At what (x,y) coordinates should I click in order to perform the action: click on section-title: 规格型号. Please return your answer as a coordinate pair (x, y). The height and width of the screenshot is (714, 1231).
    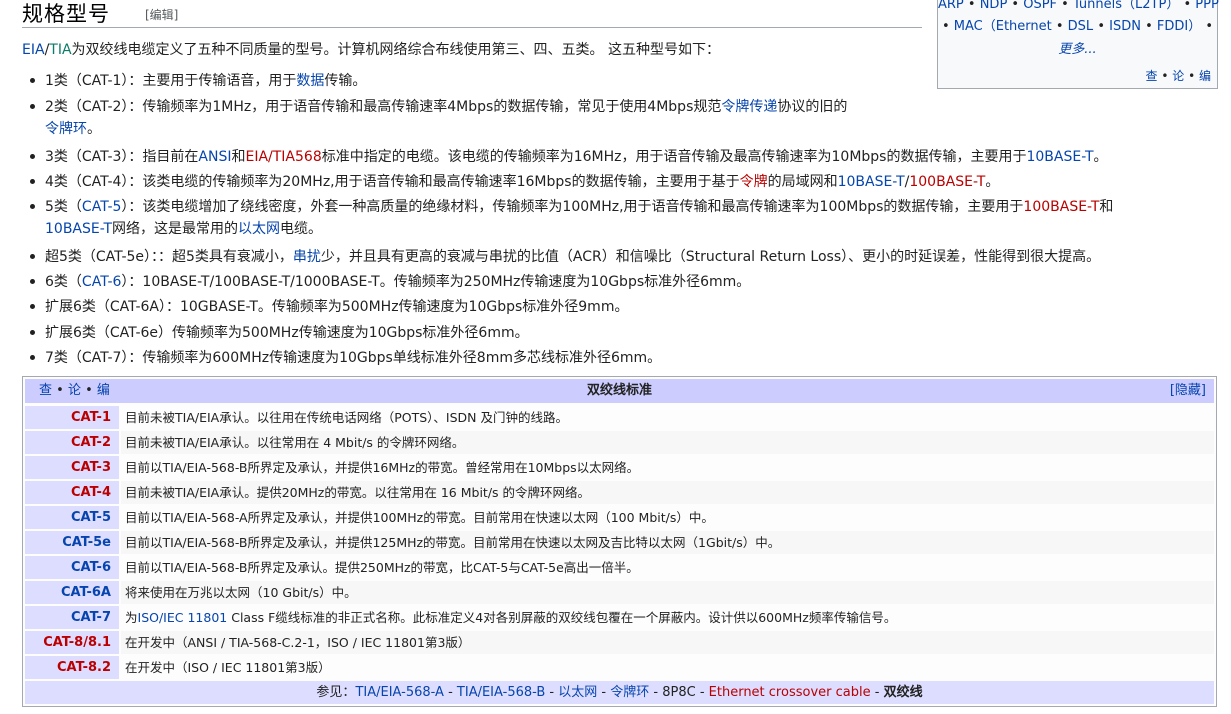
    Looking at the image, I should click on (66, 14).